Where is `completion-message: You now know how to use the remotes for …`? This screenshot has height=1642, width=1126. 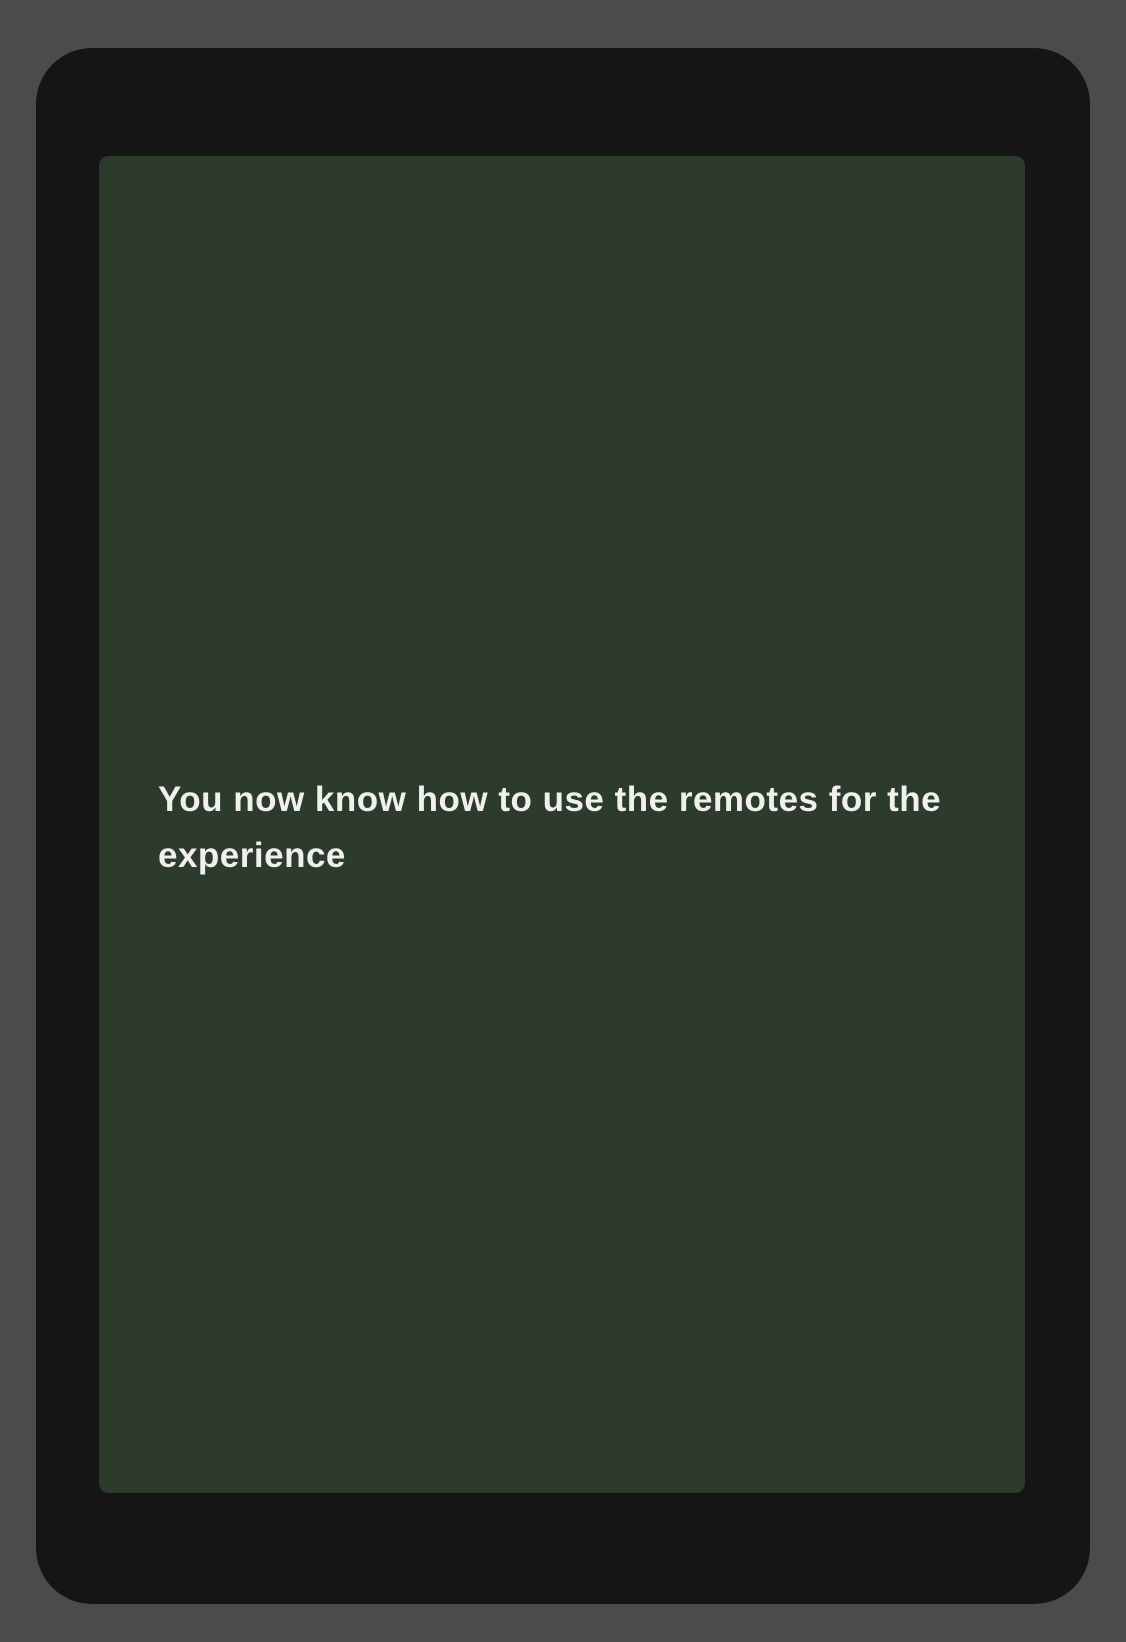 completion-message: You now know how to use the remotes for … is located at coordinates (550, 827).